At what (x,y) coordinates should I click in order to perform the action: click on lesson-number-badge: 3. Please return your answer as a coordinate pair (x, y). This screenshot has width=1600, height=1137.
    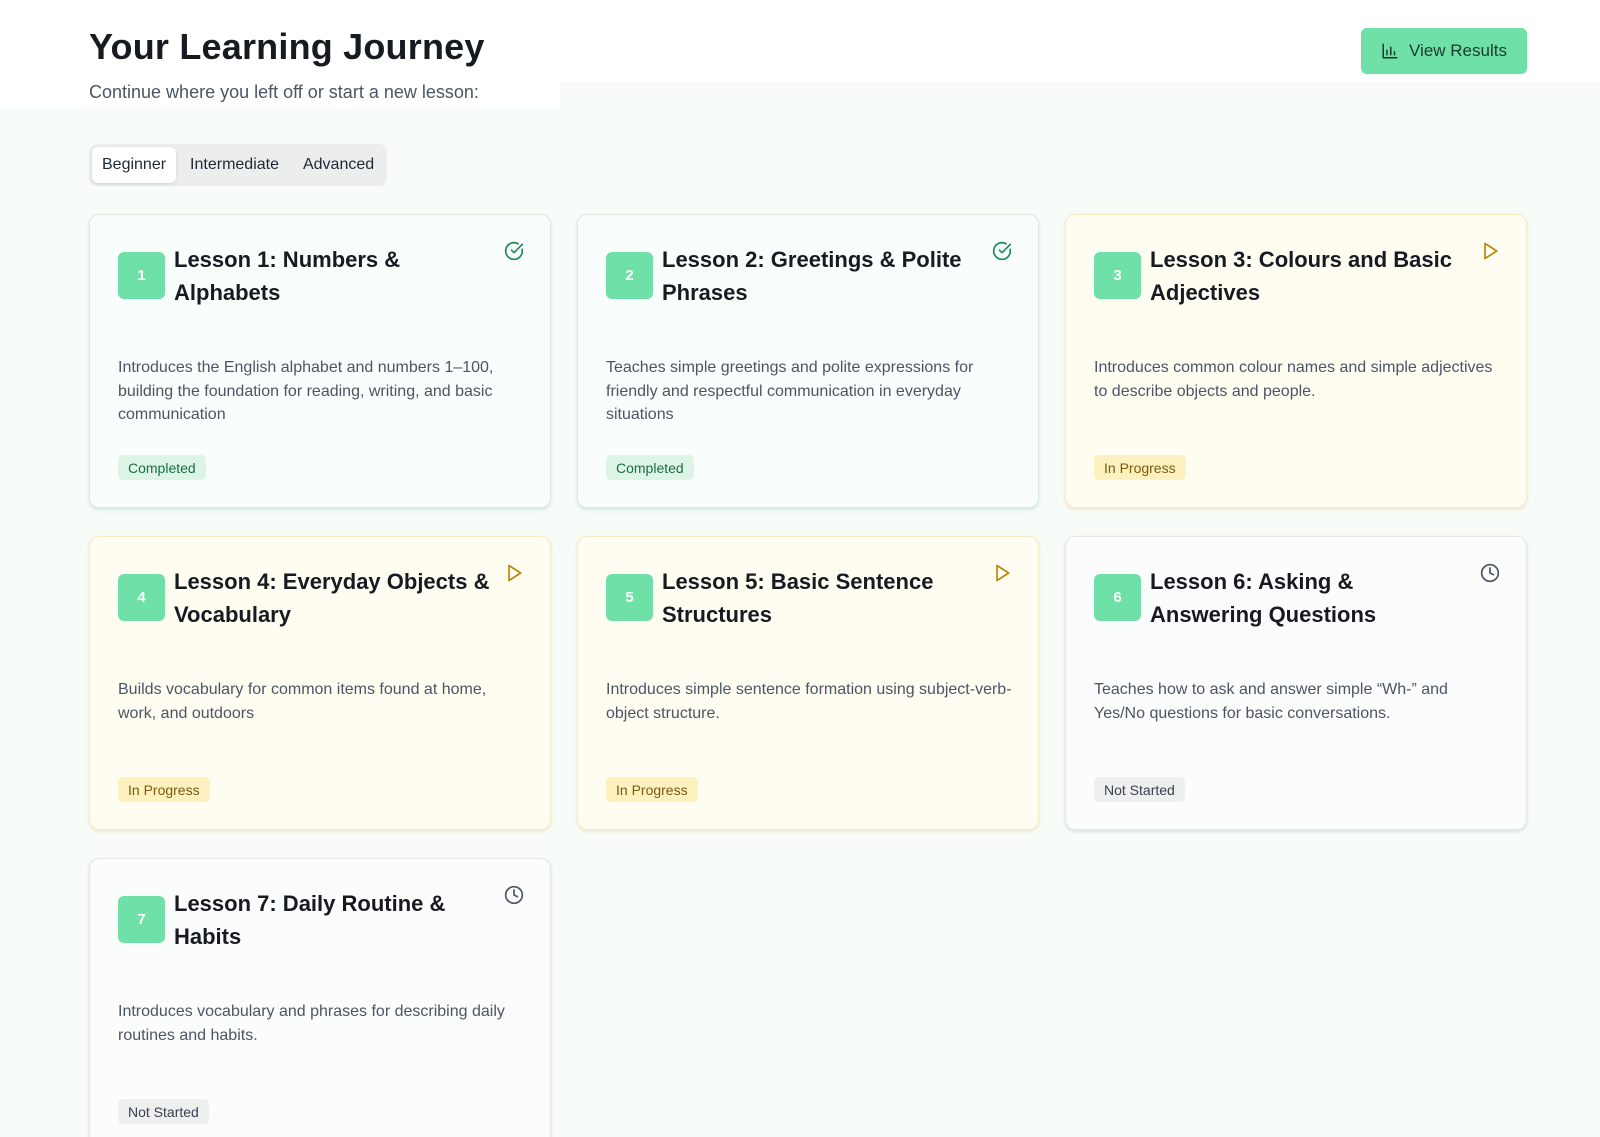
    Looking at the image, I should click on (1117, 275).